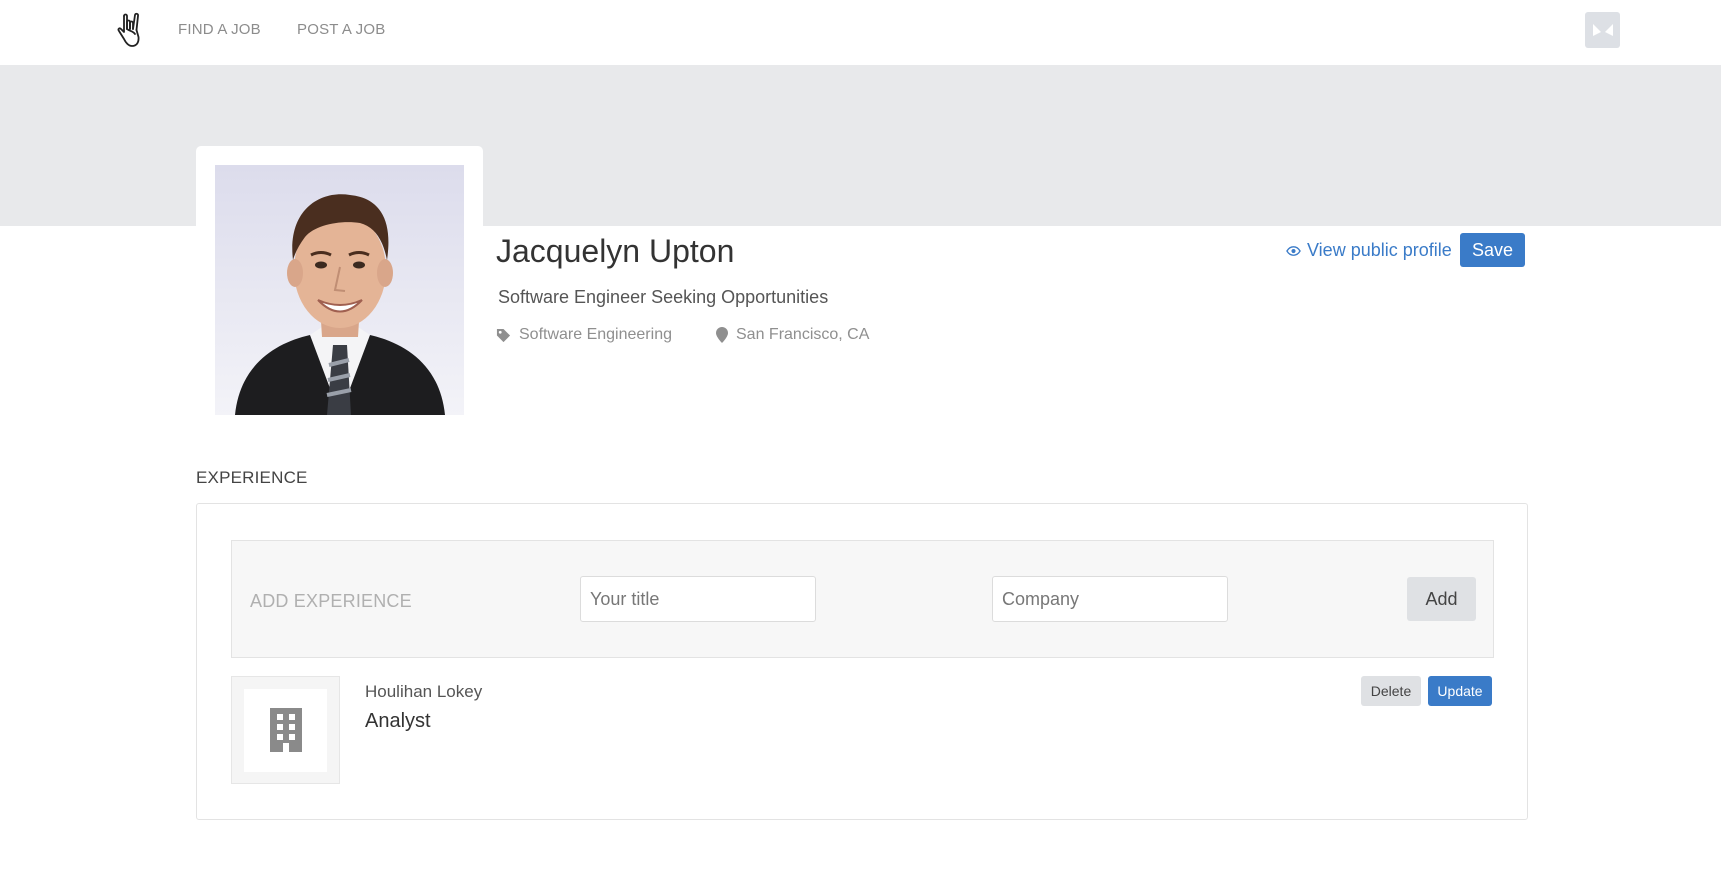 The height and width of the screenshot is (869, 1721). What do you see at coordinates (1460, 691) in the screenshot?
I see `update-experience-button: Update` at bounding box center [1460, 691].